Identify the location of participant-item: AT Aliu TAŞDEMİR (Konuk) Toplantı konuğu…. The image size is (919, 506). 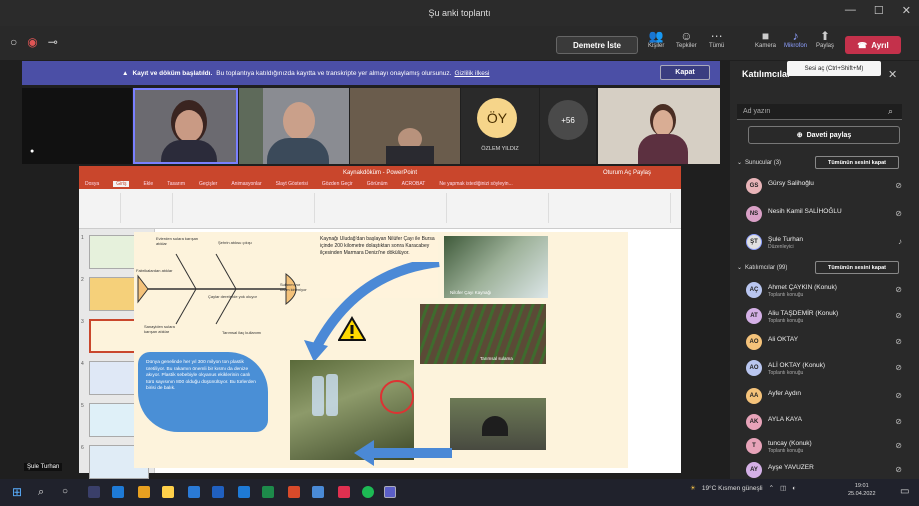
(826, 318).